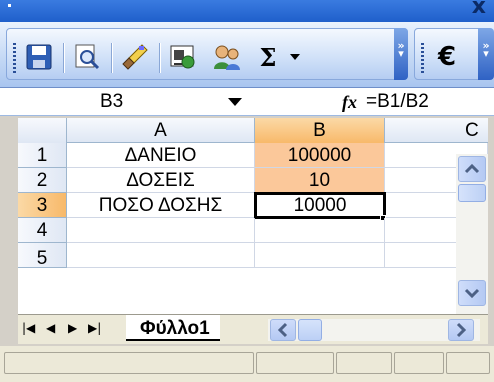 Image resolution: width=494 pixels, height=382 pixels. I want to click on format-painter-button, so click(135, 57).